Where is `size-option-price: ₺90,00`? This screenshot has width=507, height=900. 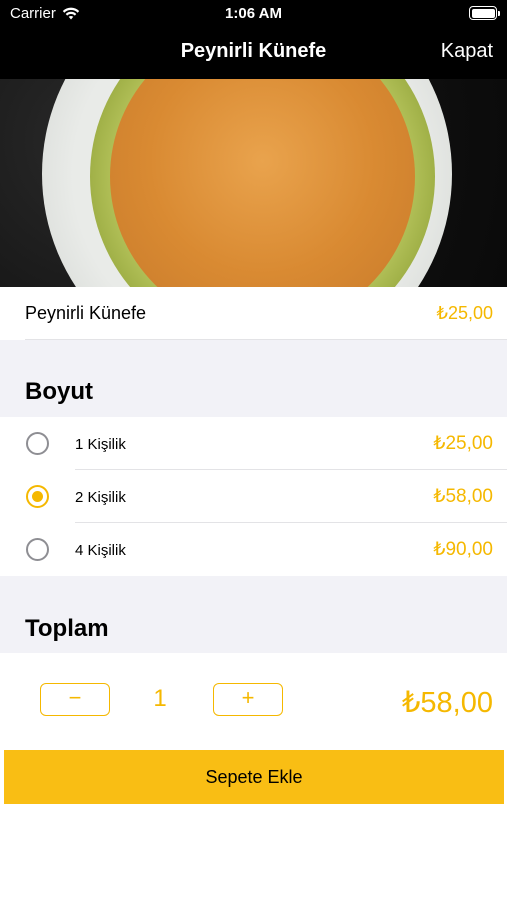
size-option-price: ₺90,00 is located at coordinates (463, 549).